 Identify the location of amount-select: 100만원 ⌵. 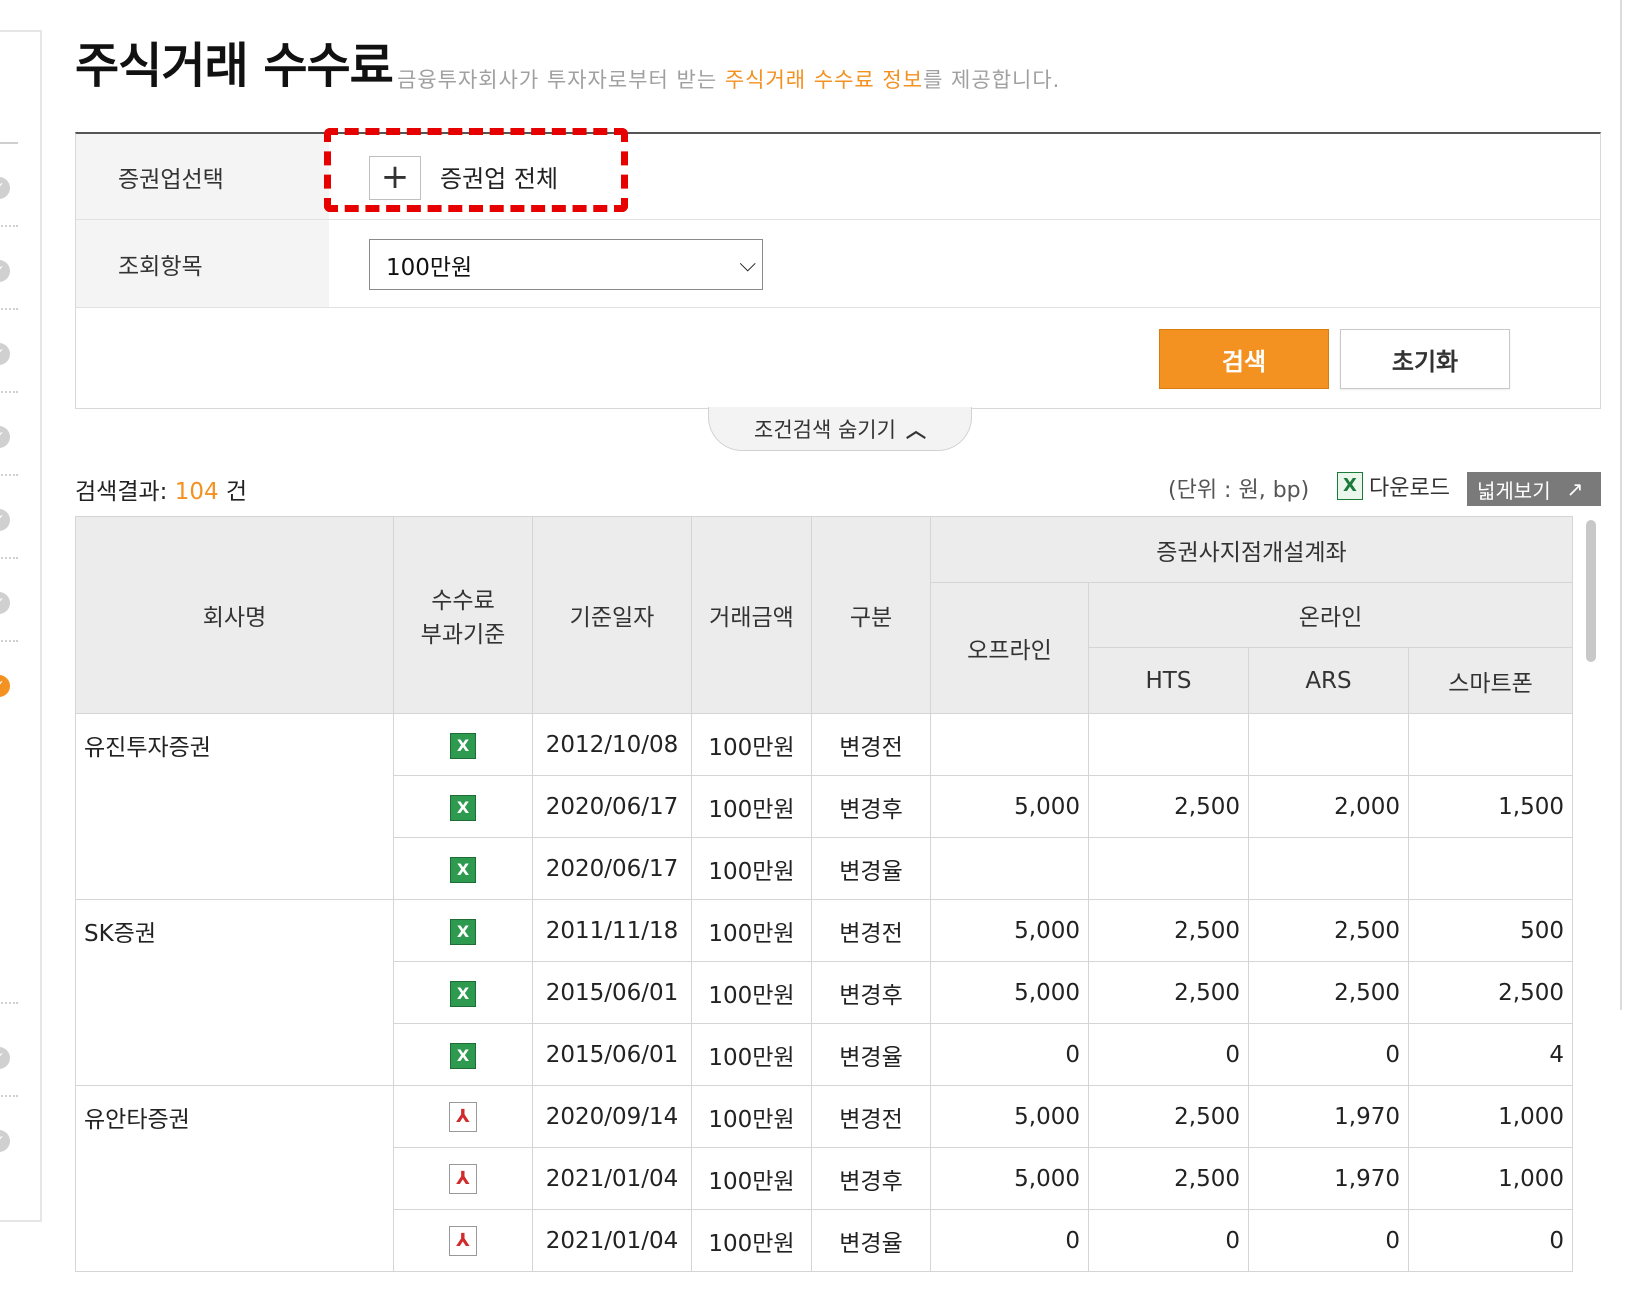
(566, 264).